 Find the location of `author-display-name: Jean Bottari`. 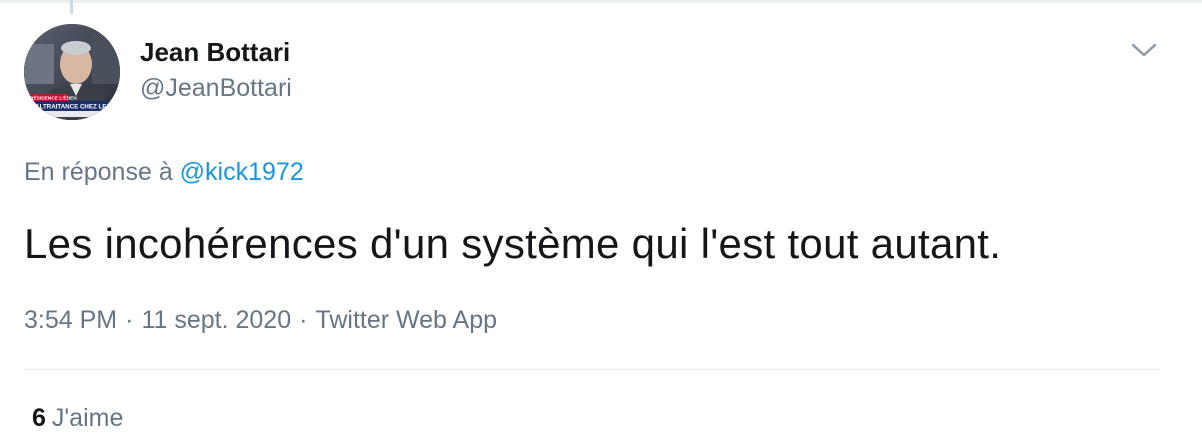

author-display-name: Jean Bottari is located at coordinates (216, 52).